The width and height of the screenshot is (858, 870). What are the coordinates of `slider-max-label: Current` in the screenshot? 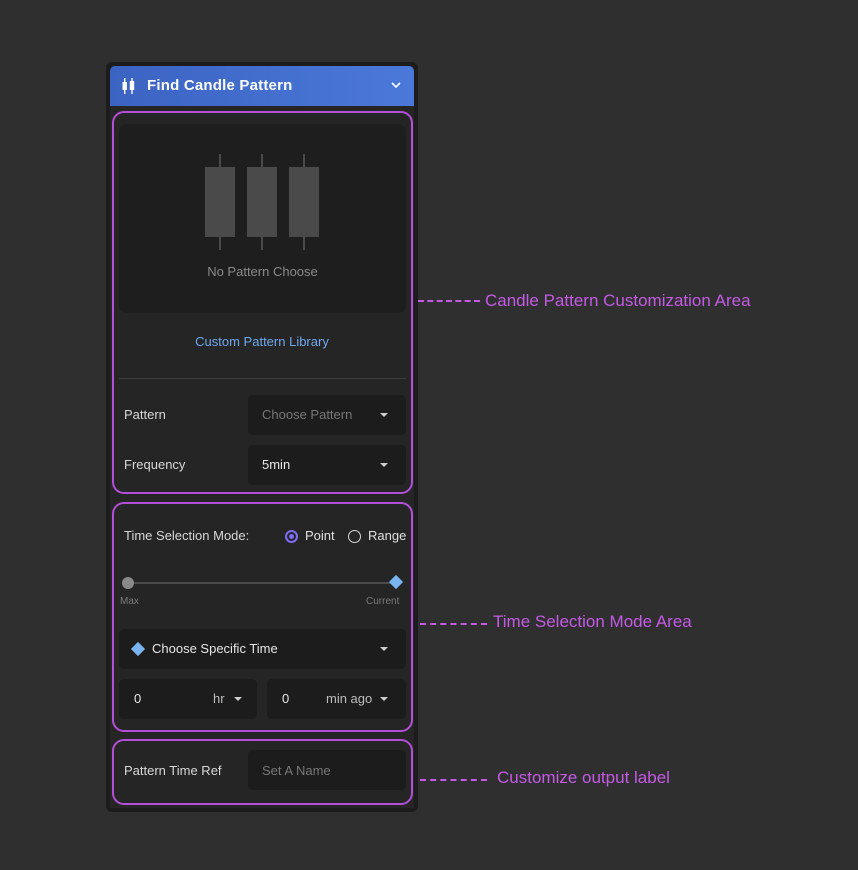 It's located at (383, 601).